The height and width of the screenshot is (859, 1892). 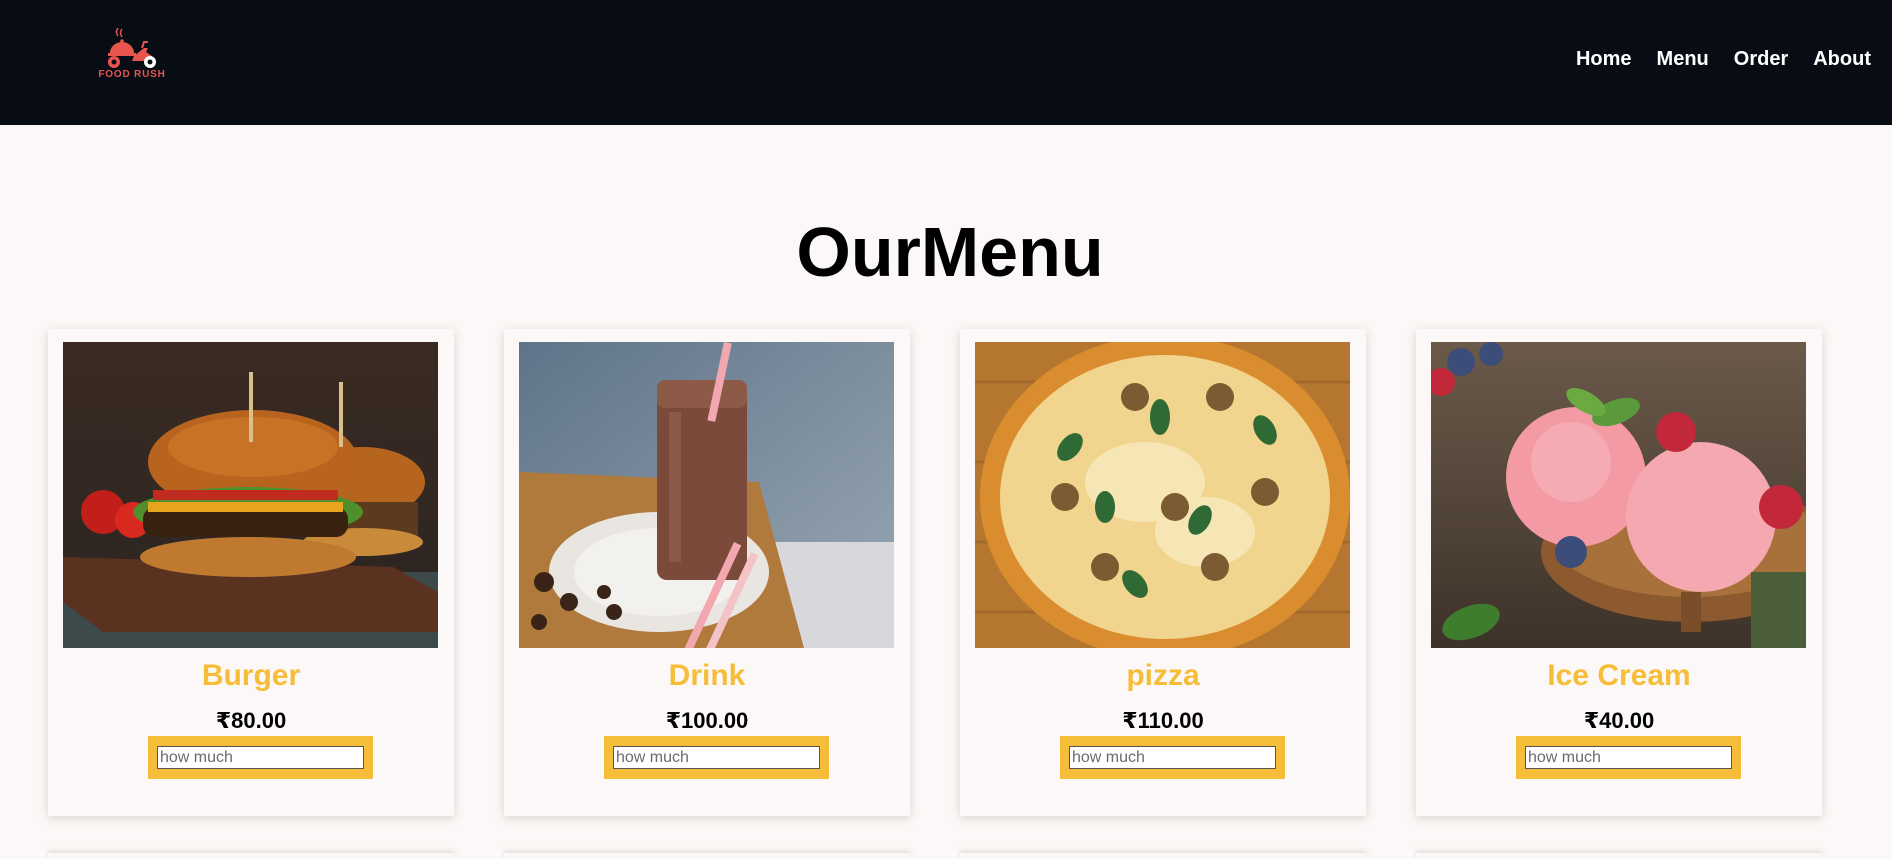 What do you see at coordinates (707, 675) in the screenshot?
I see `menu-item-name: Drink` at bounding box center [707, 675].